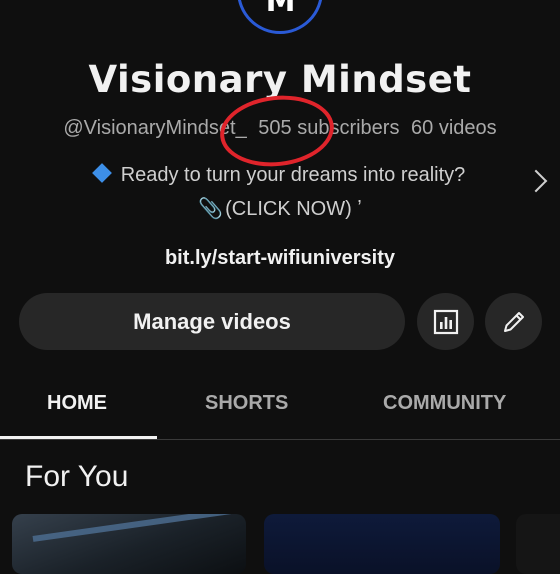 This screenshot has height=574, width=560. What do you see at coordinates (280, 258) in the screenshot?
I see `channel-link: bit.ly/start-wifiuniversity` at bounding box center [280, 258].